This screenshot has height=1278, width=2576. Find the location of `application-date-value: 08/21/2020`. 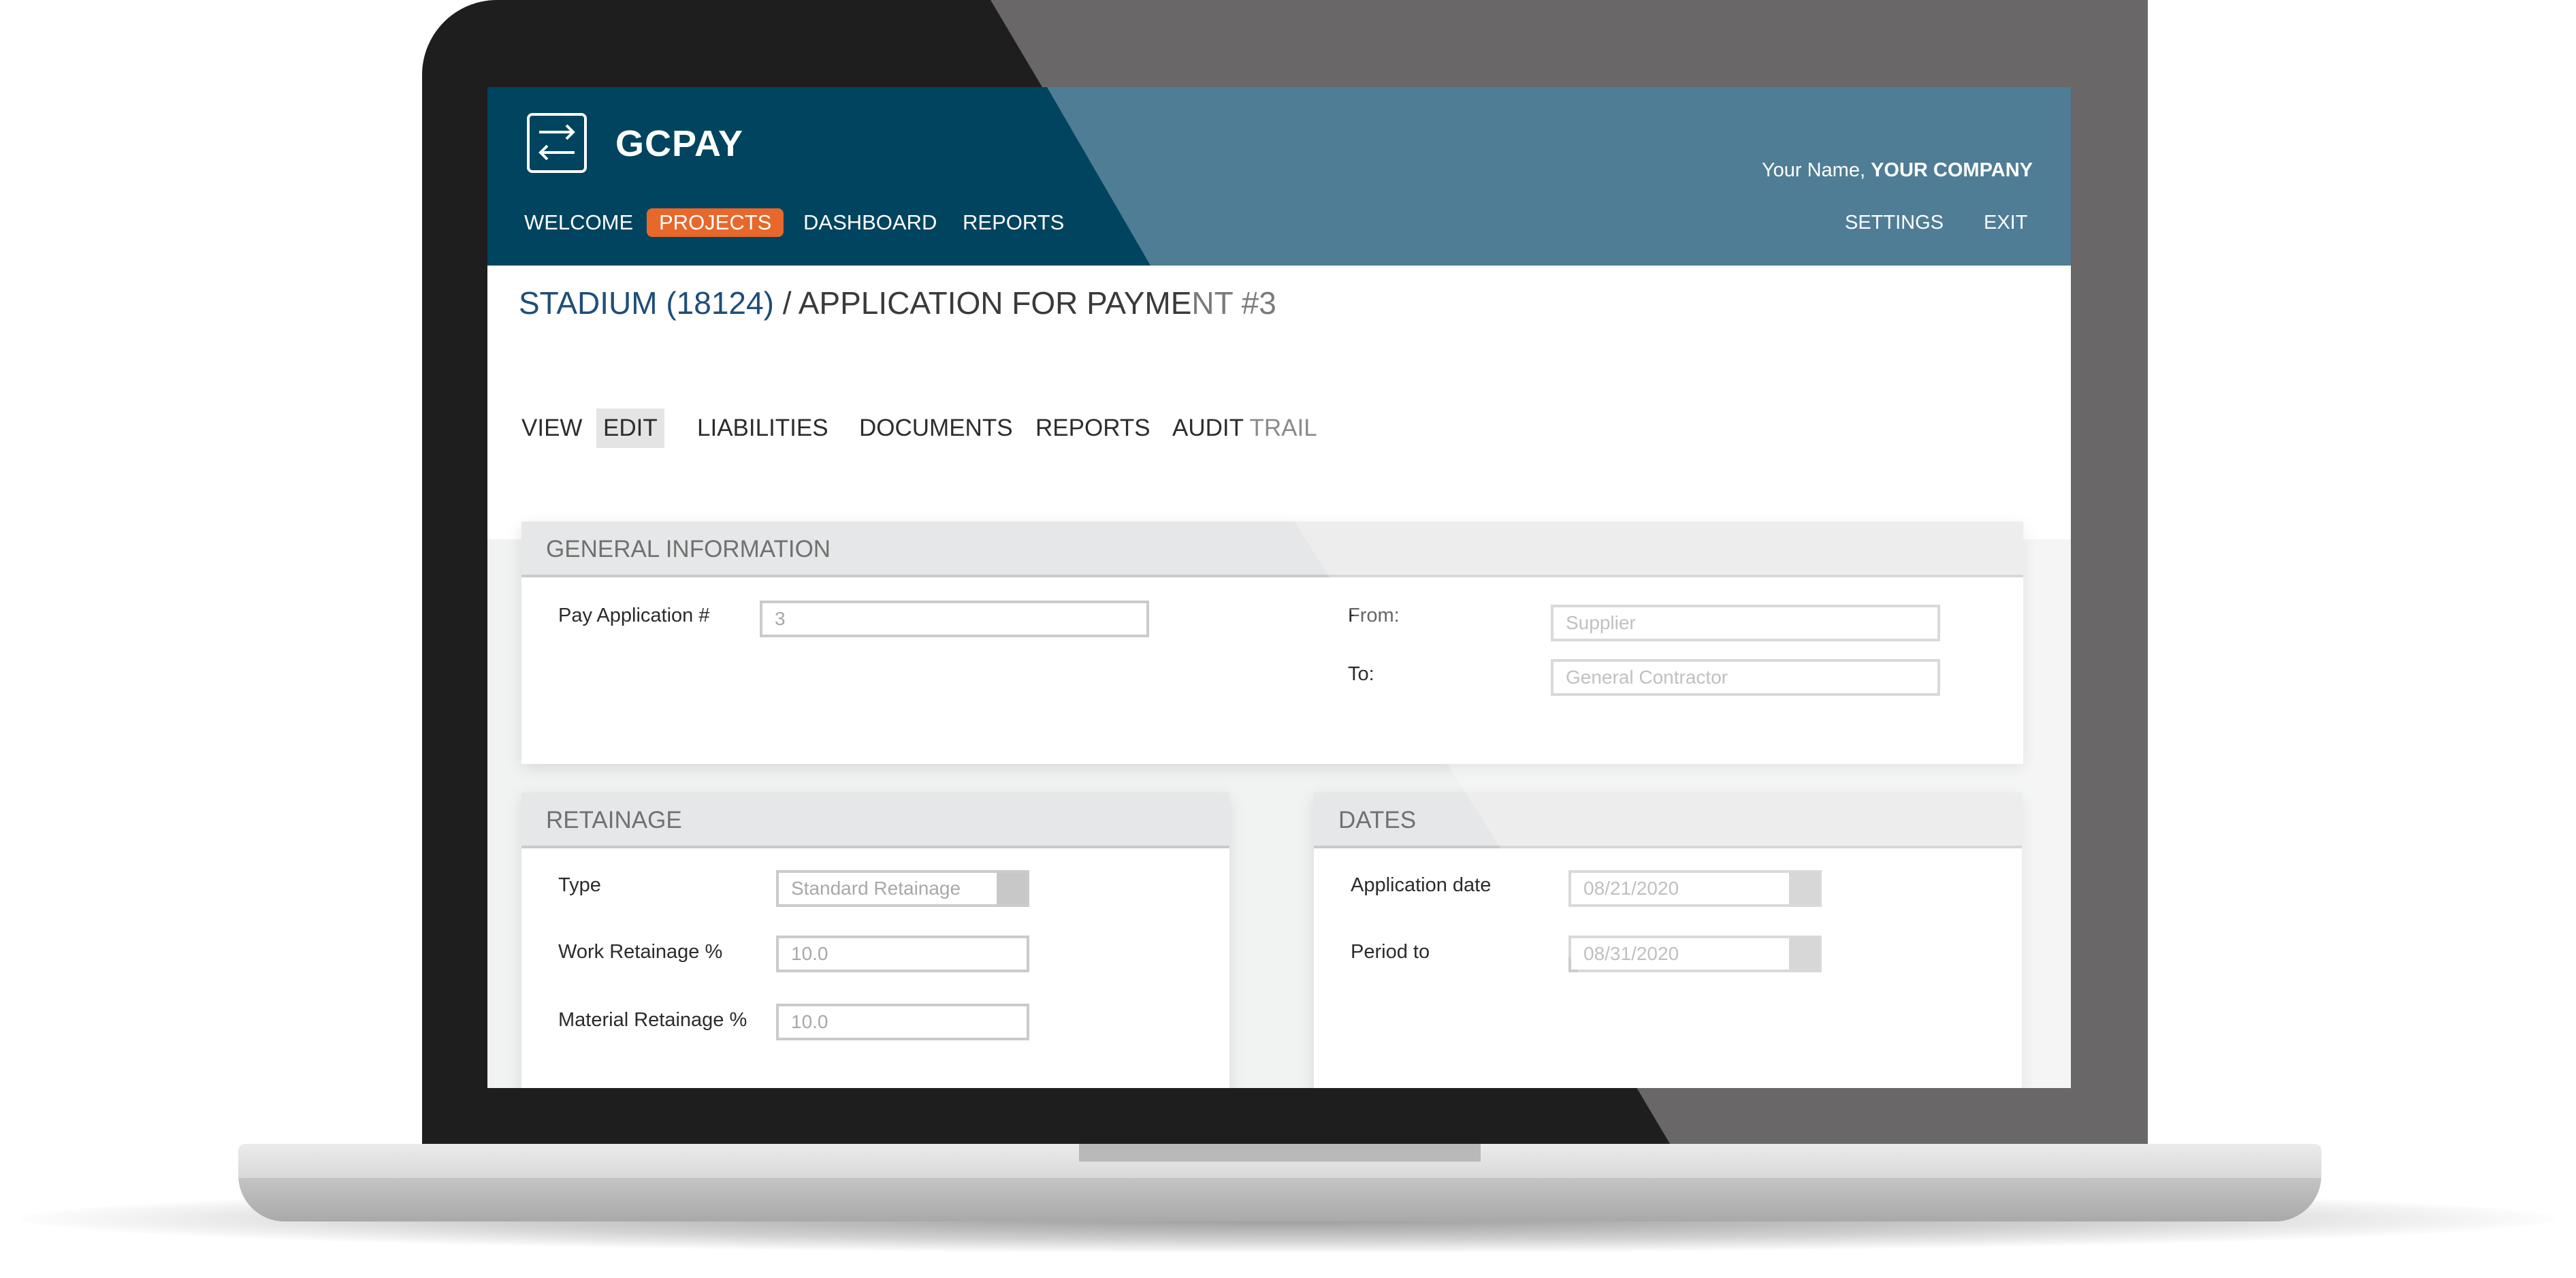

application-date-value: 08/21/2020 is located at coordinates (1631, 888).